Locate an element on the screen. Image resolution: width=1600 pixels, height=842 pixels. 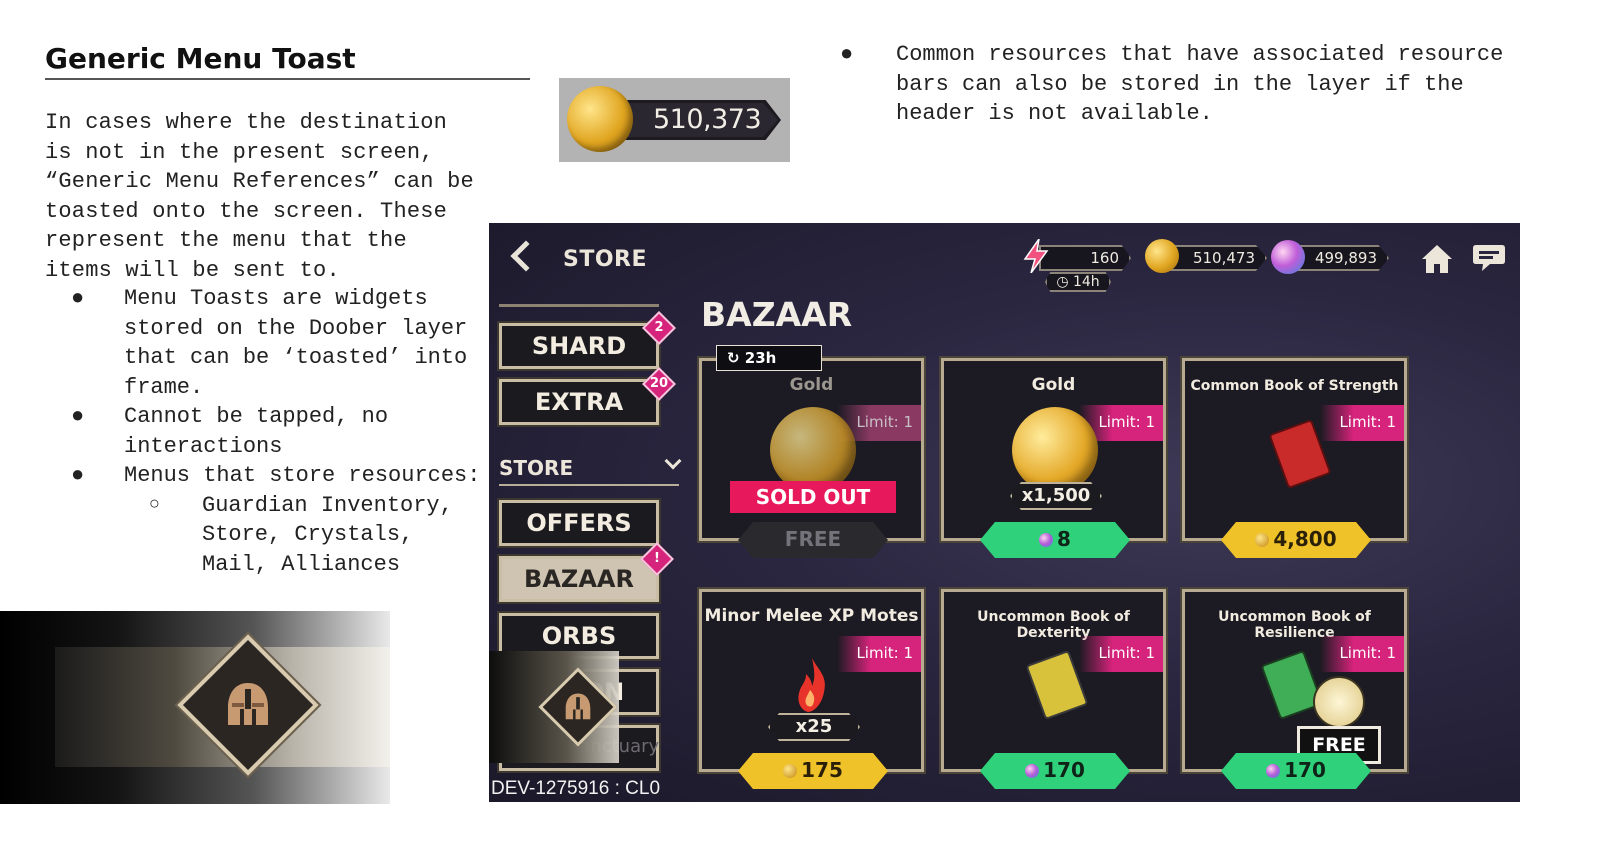
energy-resource-bar: 160 is located at coordinates (1085, 258).